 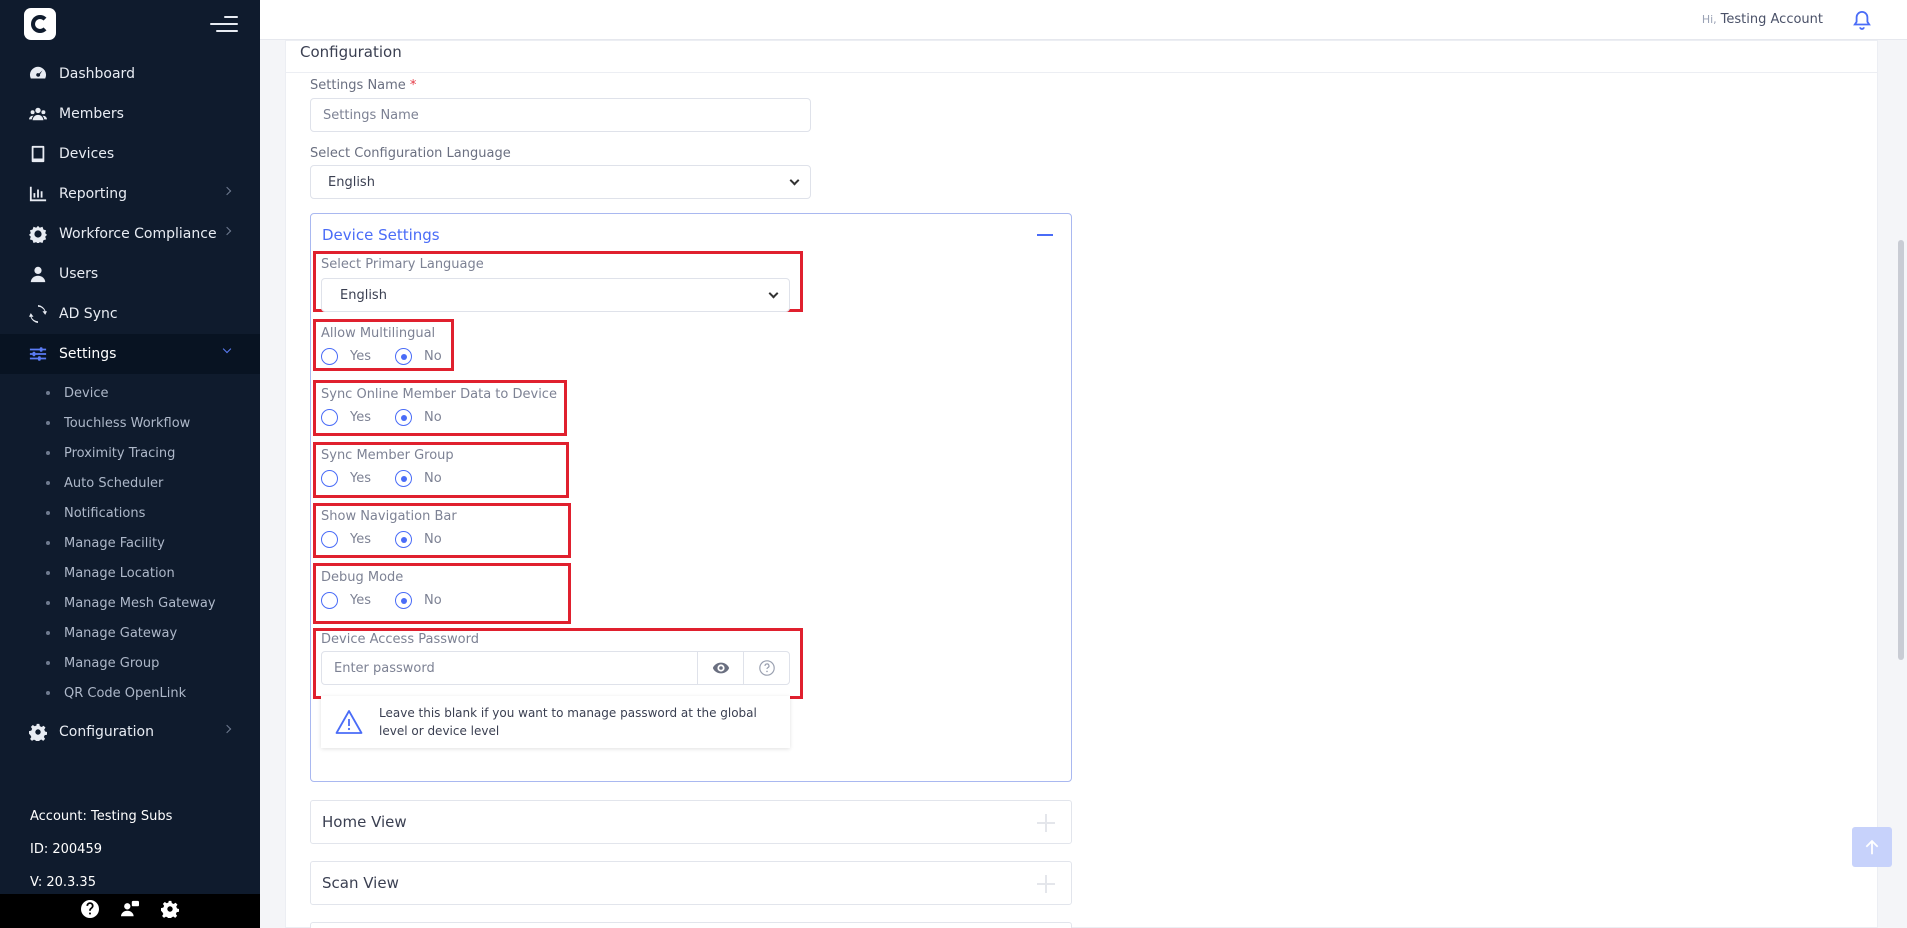 I want to click on allow-multilingual-label: Allow Multilingual, so click(x=378, y=333).